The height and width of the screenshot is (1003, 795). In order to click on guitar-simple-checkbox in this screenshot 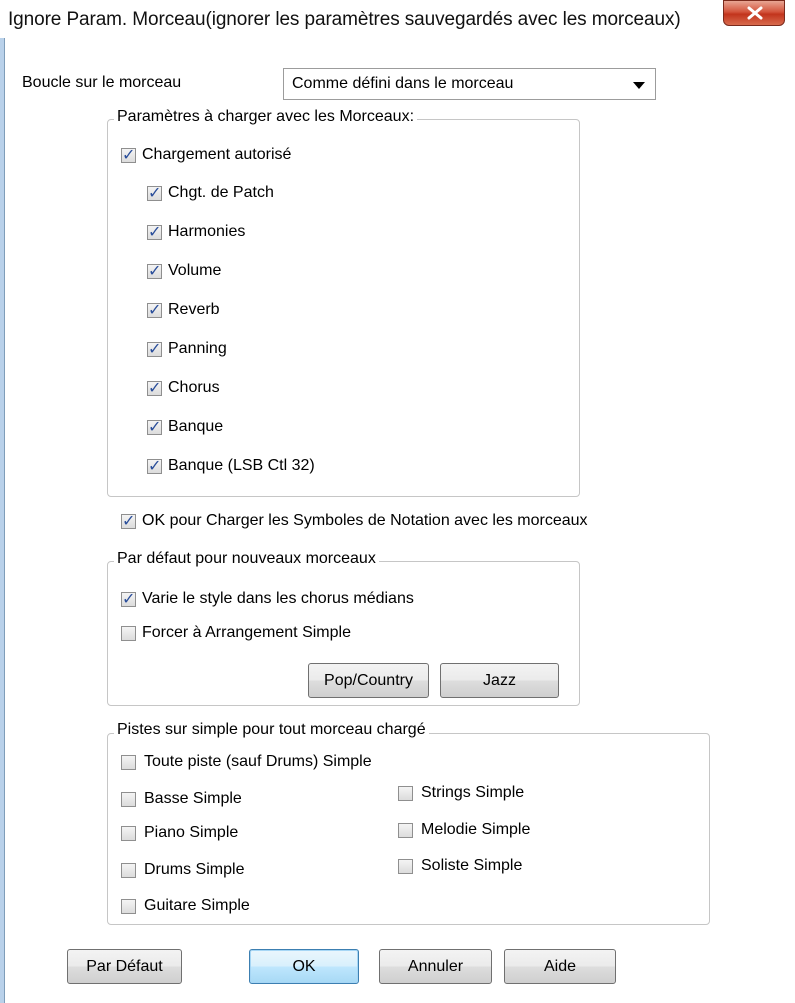, I will do `click(128, 906)`.